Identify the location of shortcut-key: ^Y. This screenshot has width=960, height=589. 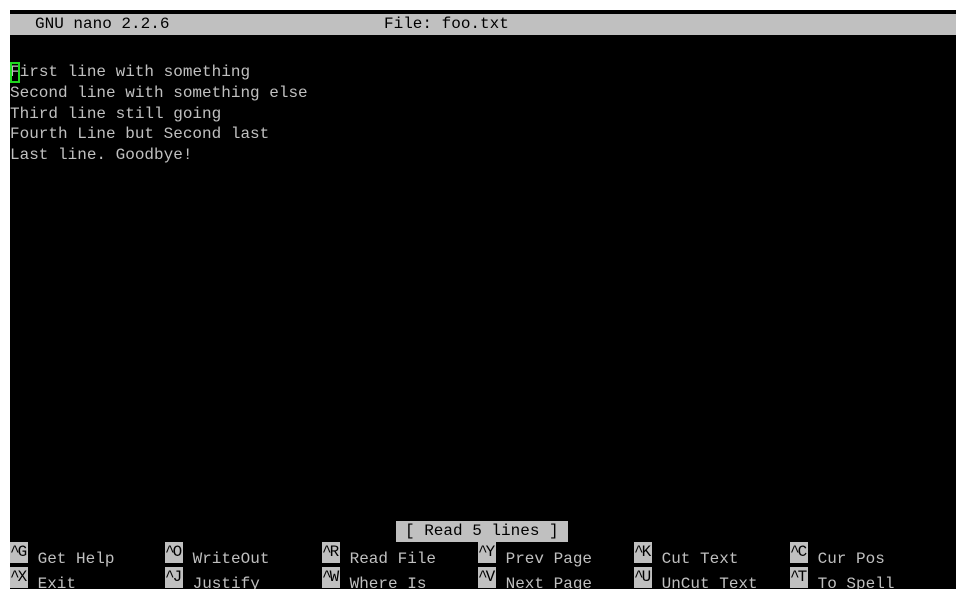
(487, 552).